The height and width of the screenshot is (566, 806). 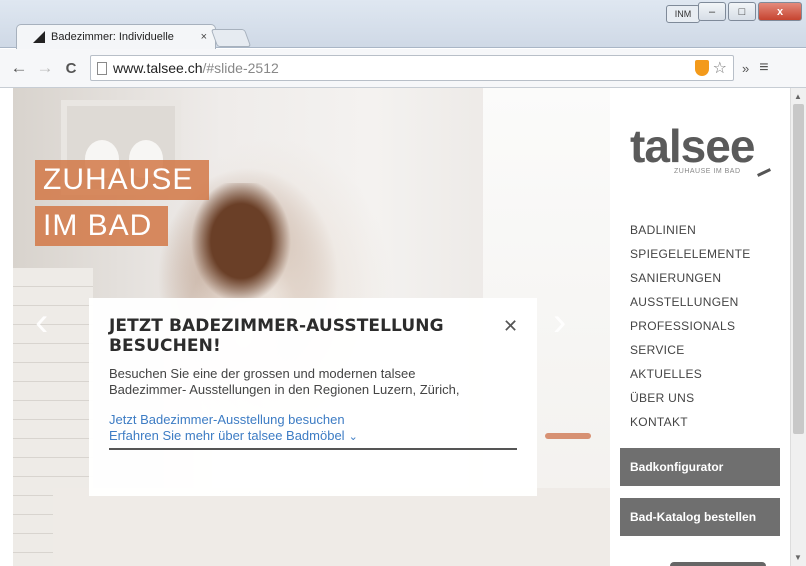 What do you see at coordinates (763, 68) in the screenshot?
I see `menu-icon: ≡` at bounding box center [763, 68].